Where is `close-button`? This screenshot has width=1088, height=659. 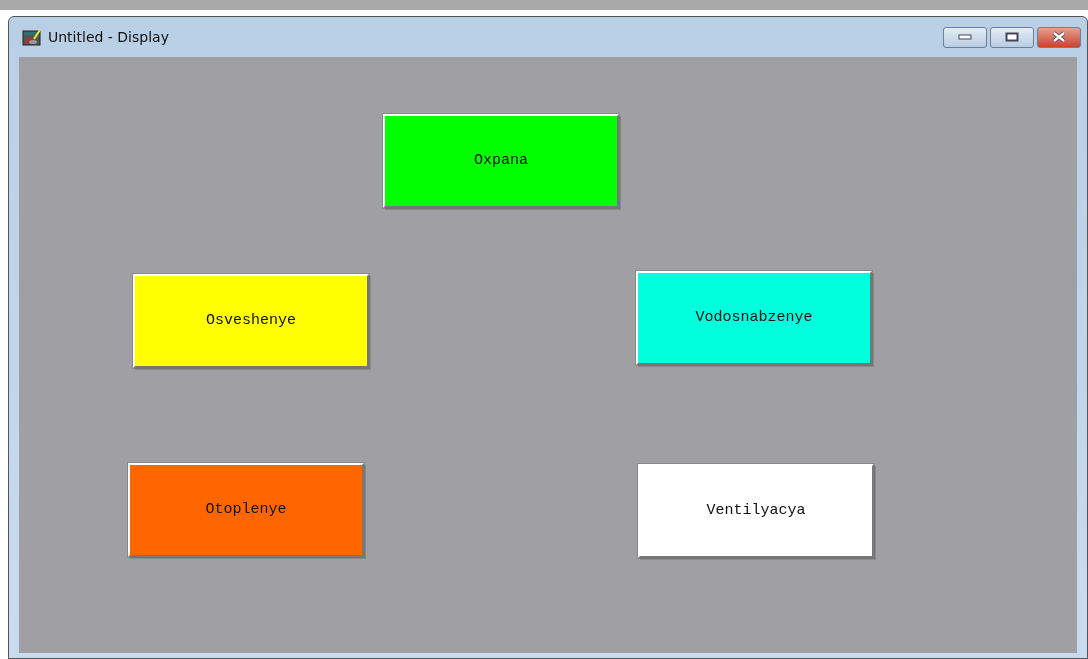 close-button is located at coordinates (1059, 37).